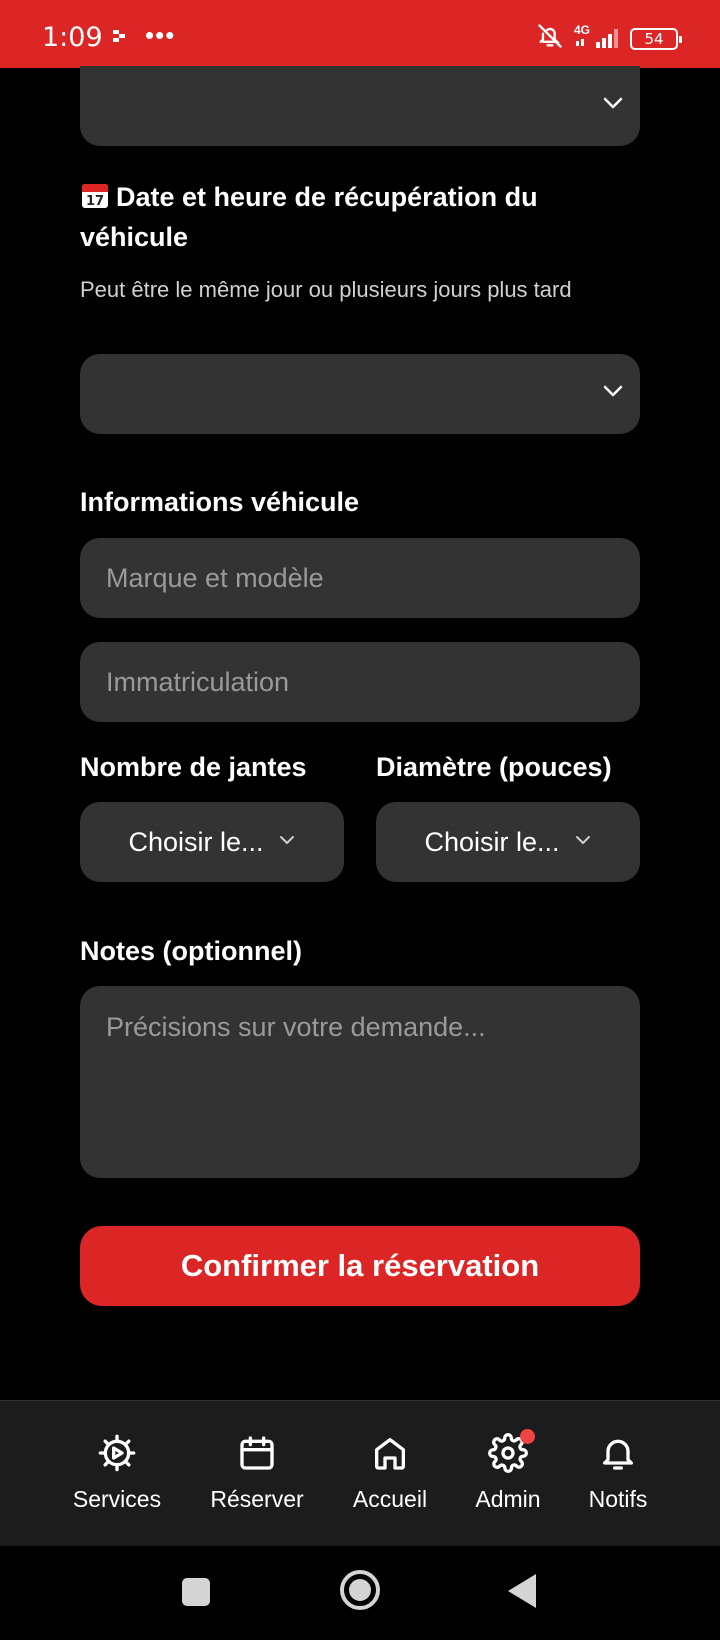 Image resolution: width=720 pixels, height=1640 pixels. What do you see at coordinates (390, 1455) in the screenshot?
I see `home-icon` at bounding box center [390, 1455].